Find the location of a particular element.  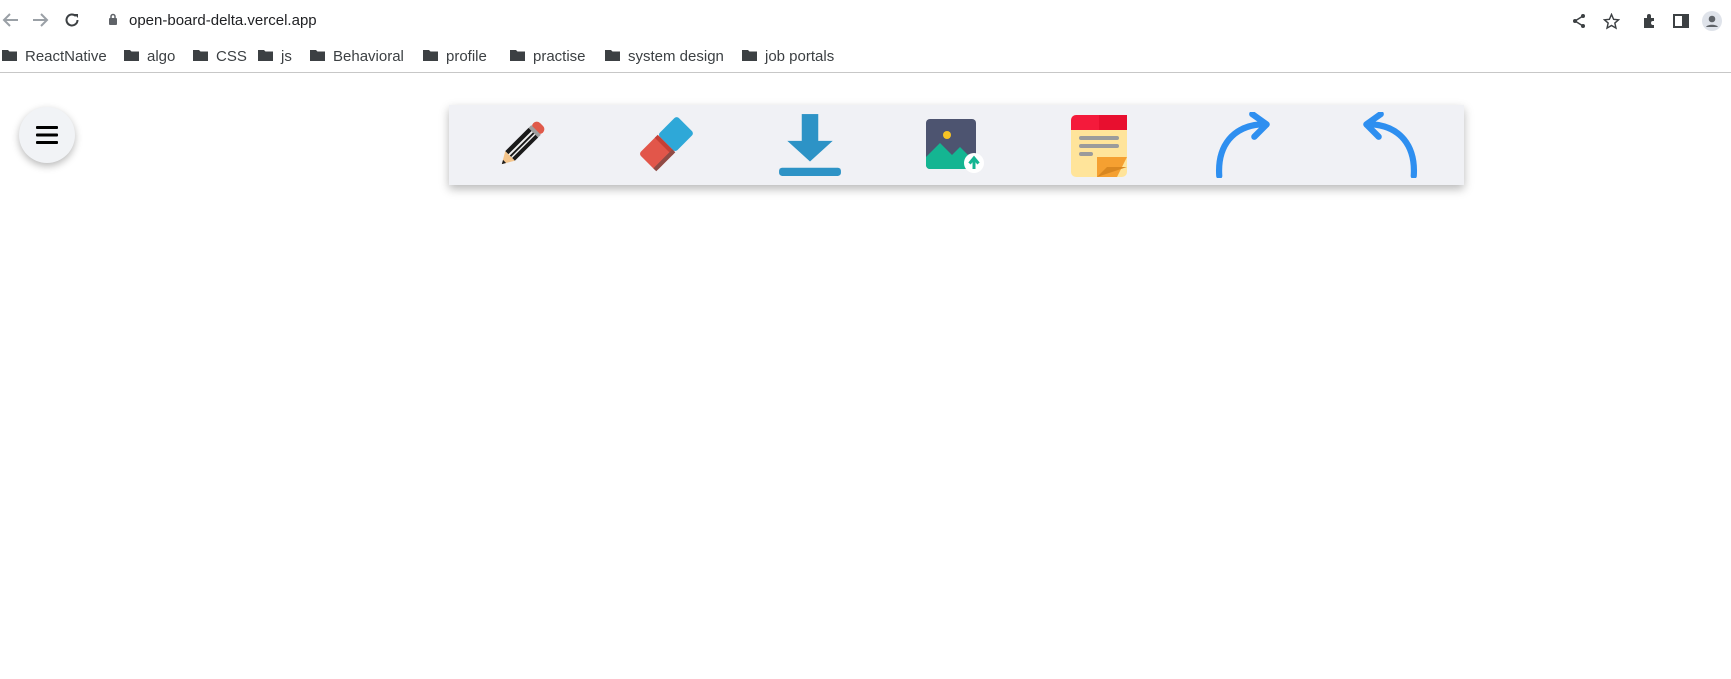

undo-tool-button is located at coordinates (1389, 145).